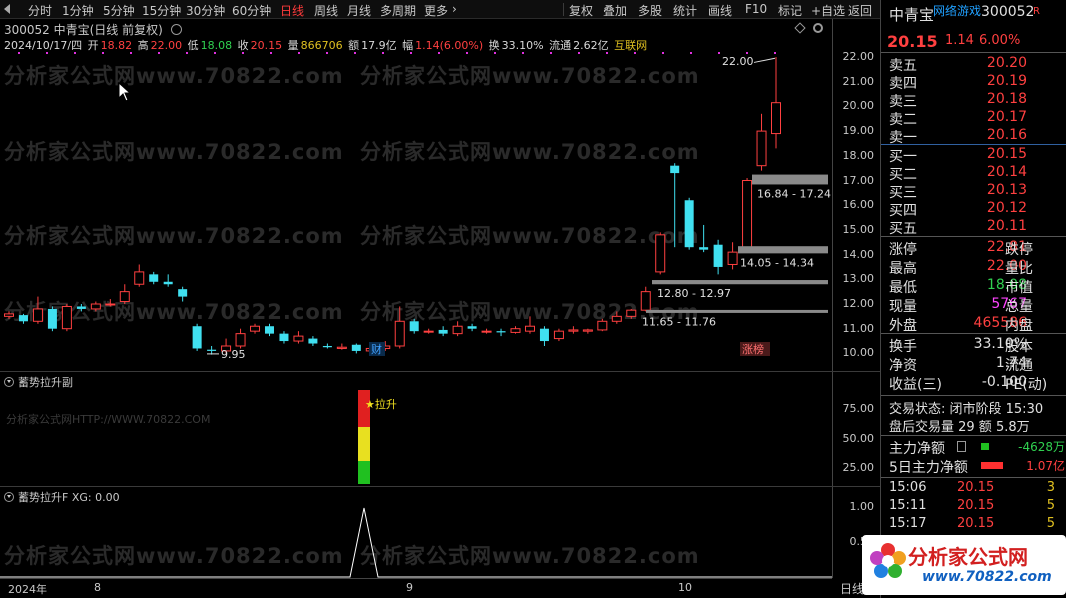 This screenshot has height=598, width=1066. I want to click on zone-label: 14.05 - 14.34, so click(777, 262).